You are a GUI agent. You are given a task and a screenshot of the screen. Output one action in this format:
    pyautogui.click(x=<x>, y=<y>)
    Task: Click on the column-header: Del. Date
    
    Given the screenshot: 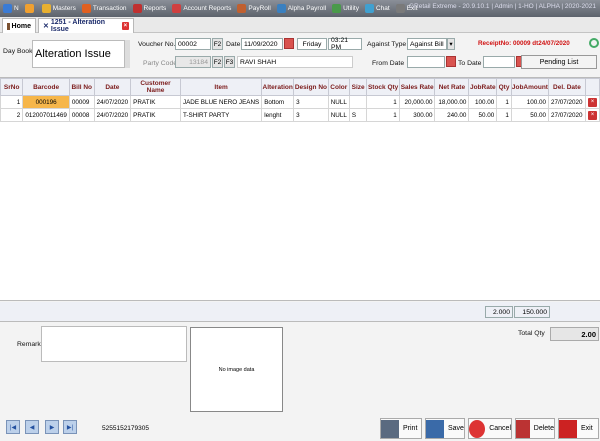 What is the action you would take?
    pyautogui.click(x=566, y=87)
    